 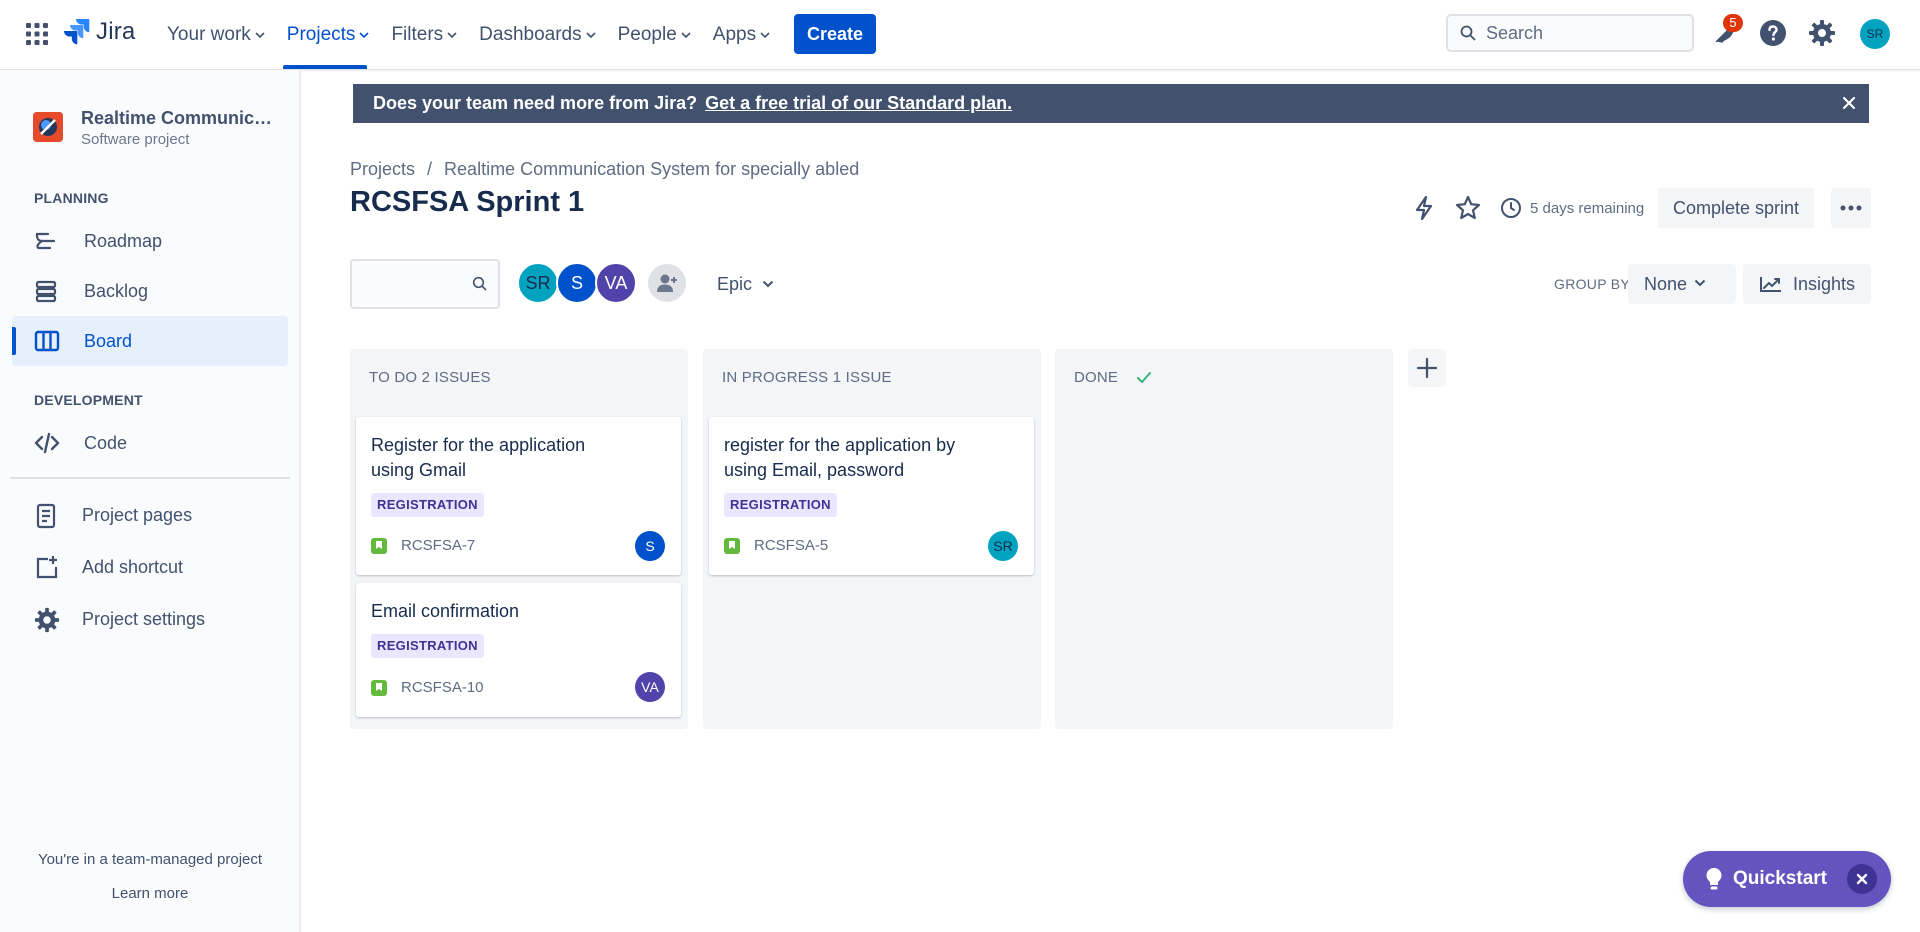 What do you see at coordinates (47, 568) in the screenshot?
I see `add-shortcut-icon` at bounding box center [47, 568].